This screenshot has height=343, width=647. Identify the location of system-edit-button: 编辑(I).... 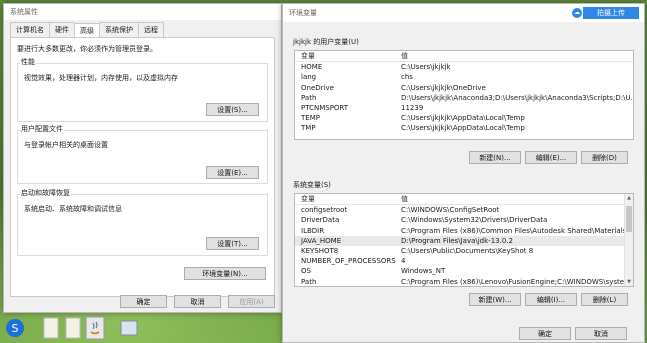
(551, 299).